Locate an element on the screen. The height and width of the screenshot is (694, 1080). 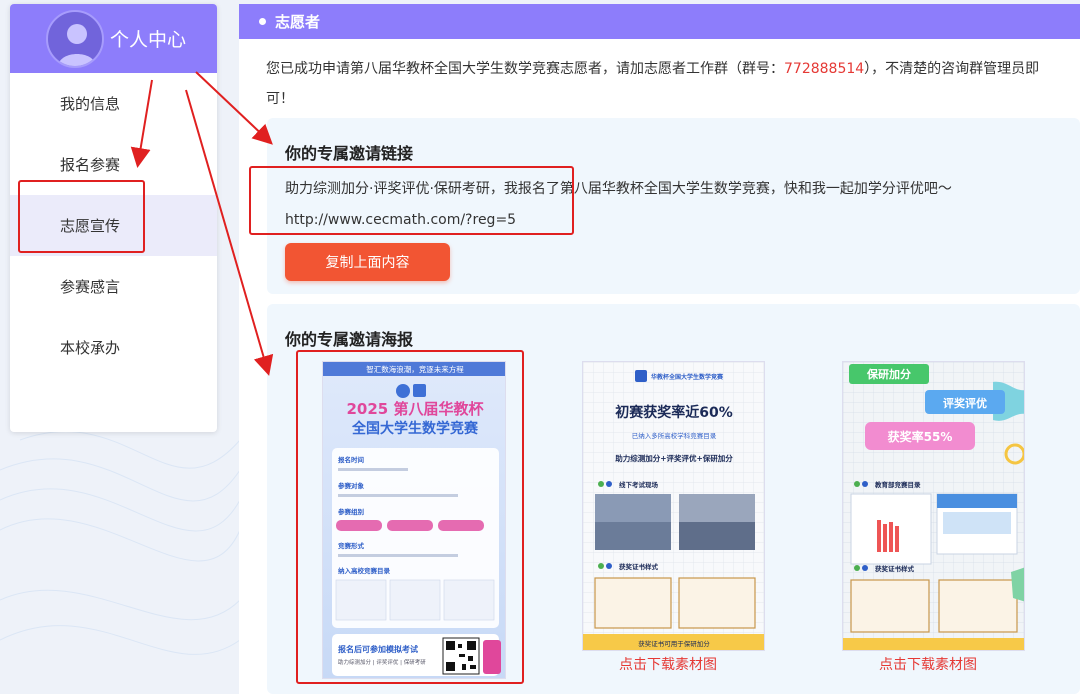
sidebar-header: 个人中心 is located at coordinates (113, 38).